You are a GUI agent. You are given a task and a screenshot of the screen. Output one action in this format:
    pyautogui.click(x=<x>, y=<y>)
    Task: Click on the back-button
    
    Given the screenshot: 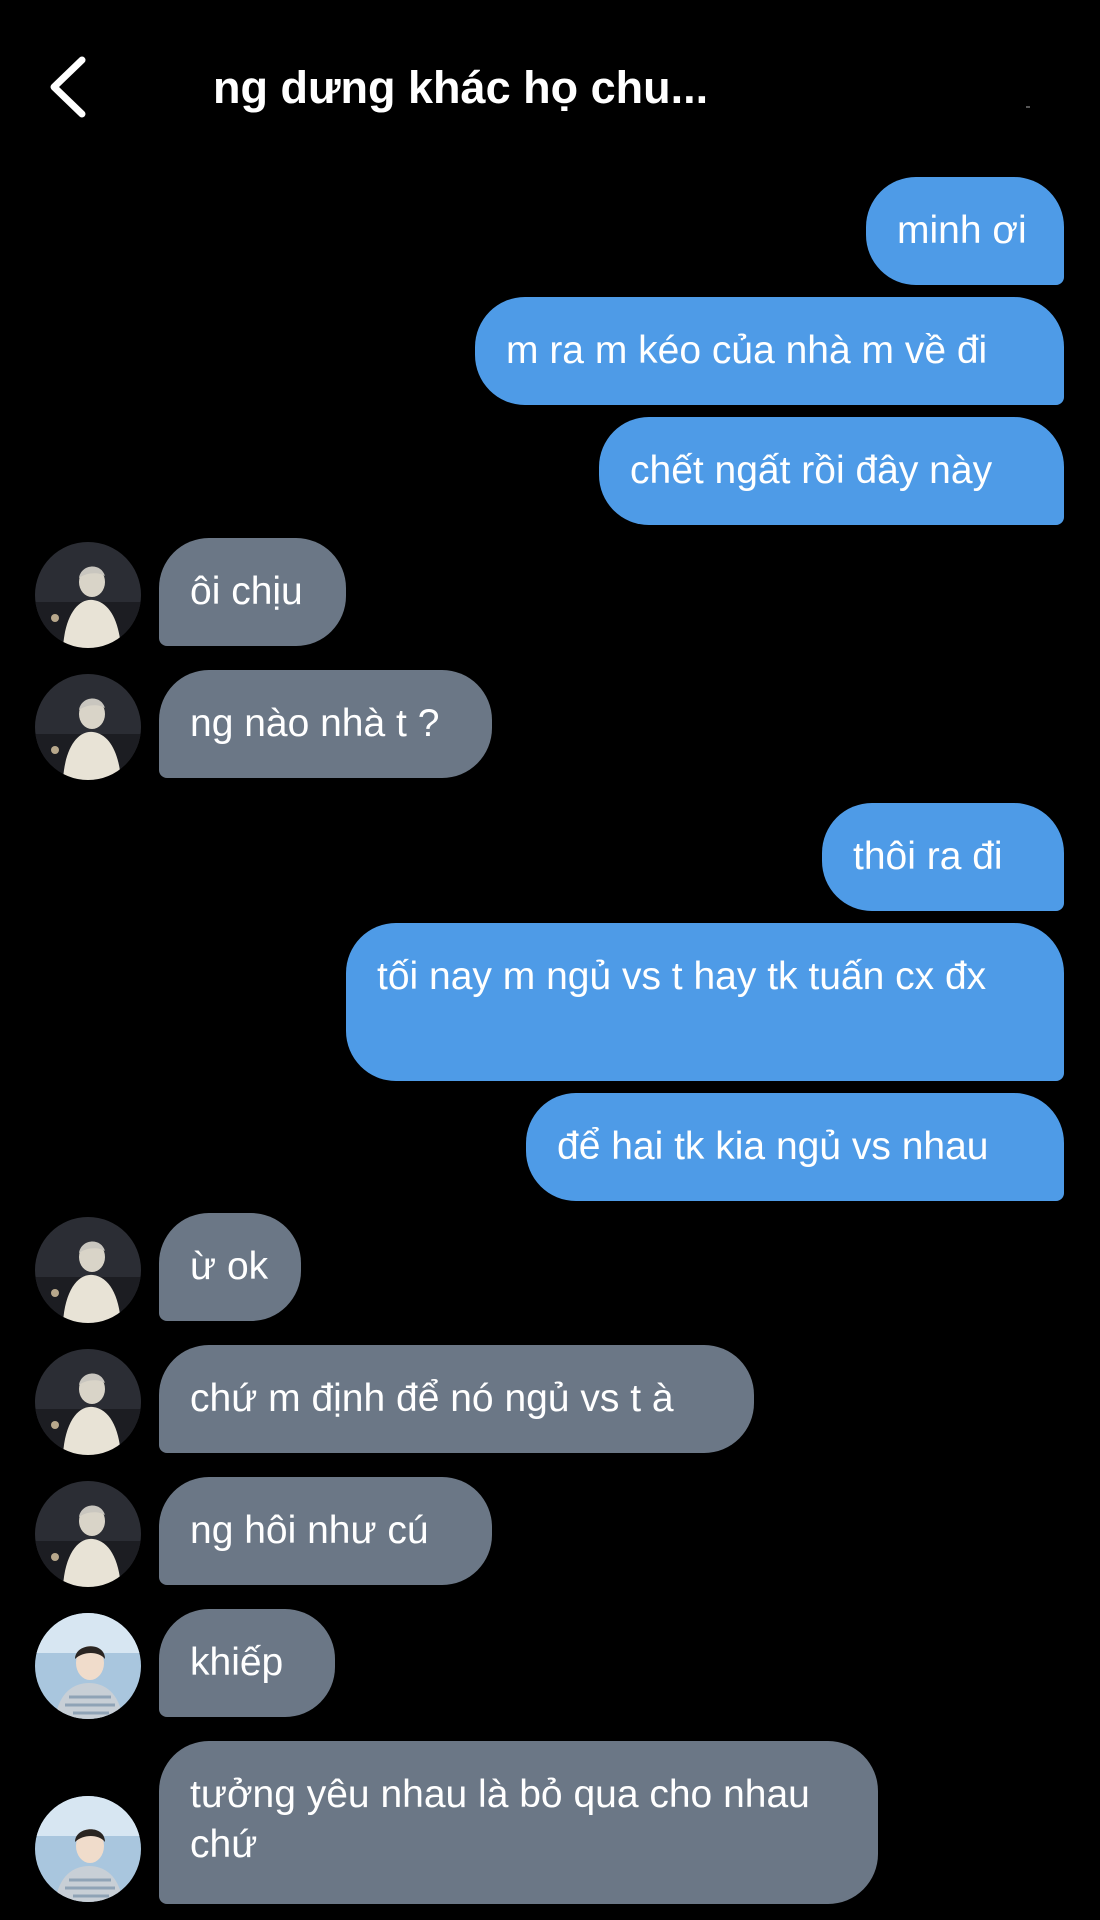 What is the action you would take?
    pyautogui.click(x=69, y=87)
    